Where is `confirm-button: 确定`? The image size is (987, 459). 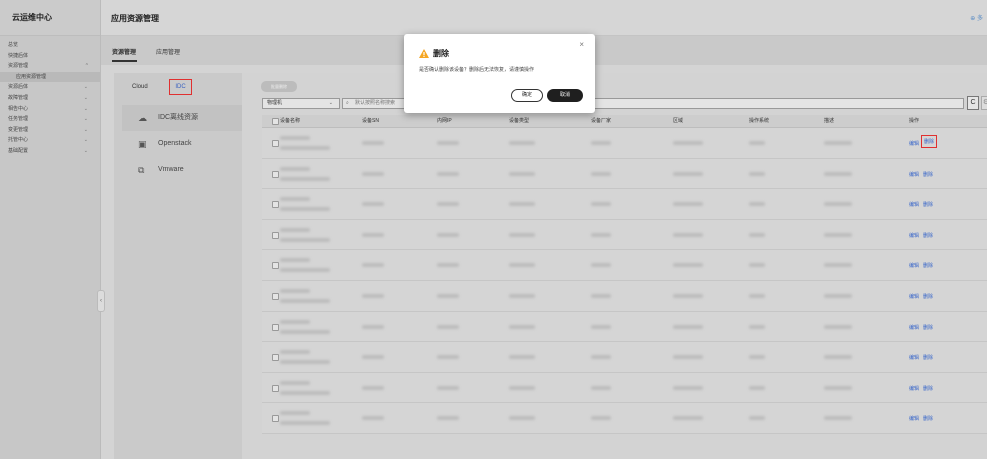 confirm-button: 确定 is located at coordinates (527, 95).